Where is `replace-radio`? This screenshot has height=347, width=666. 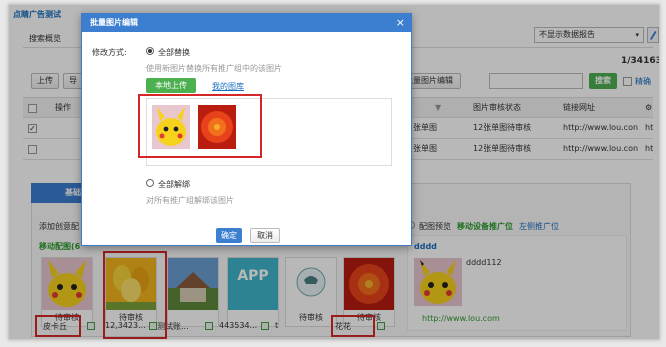 replace-radio is located at coordinates (150, 51).